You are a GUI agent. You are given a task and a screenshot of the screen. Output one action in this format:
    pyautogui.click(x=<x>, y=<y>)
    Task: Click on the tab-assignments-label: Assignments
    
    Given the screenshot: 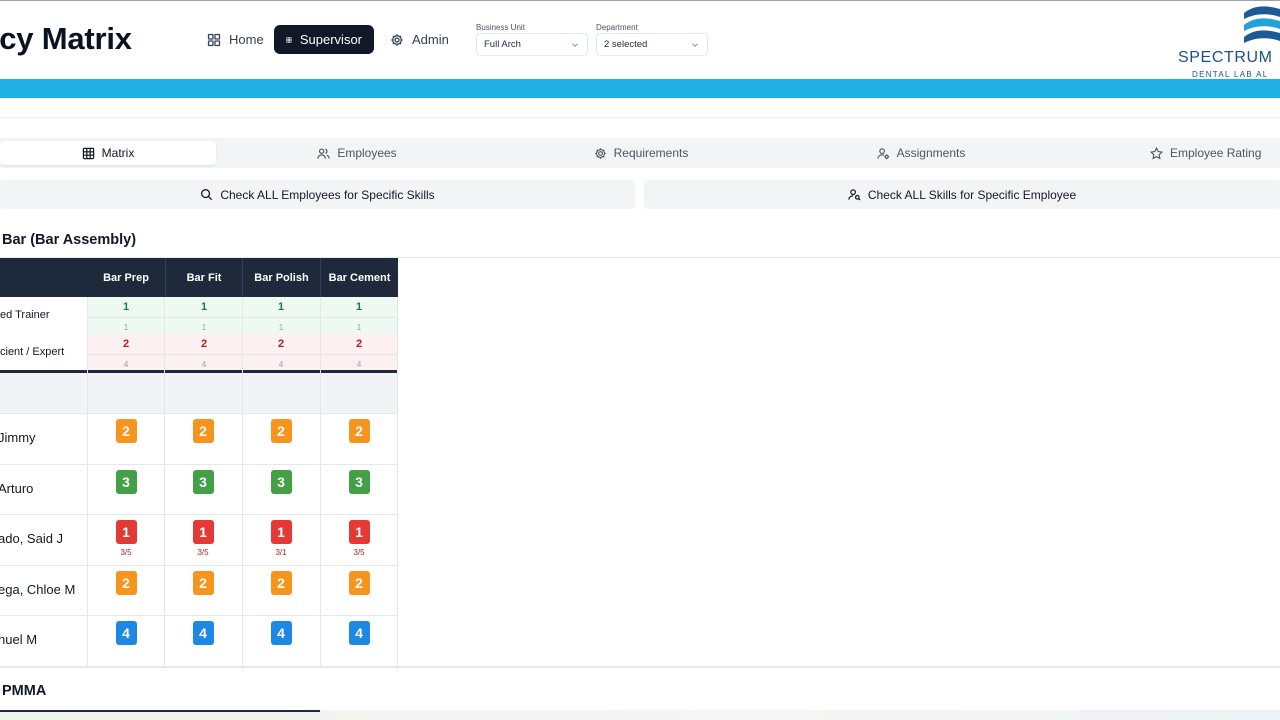 What is the action you would take?
    pyautogui.click(x=931, y=153)
    